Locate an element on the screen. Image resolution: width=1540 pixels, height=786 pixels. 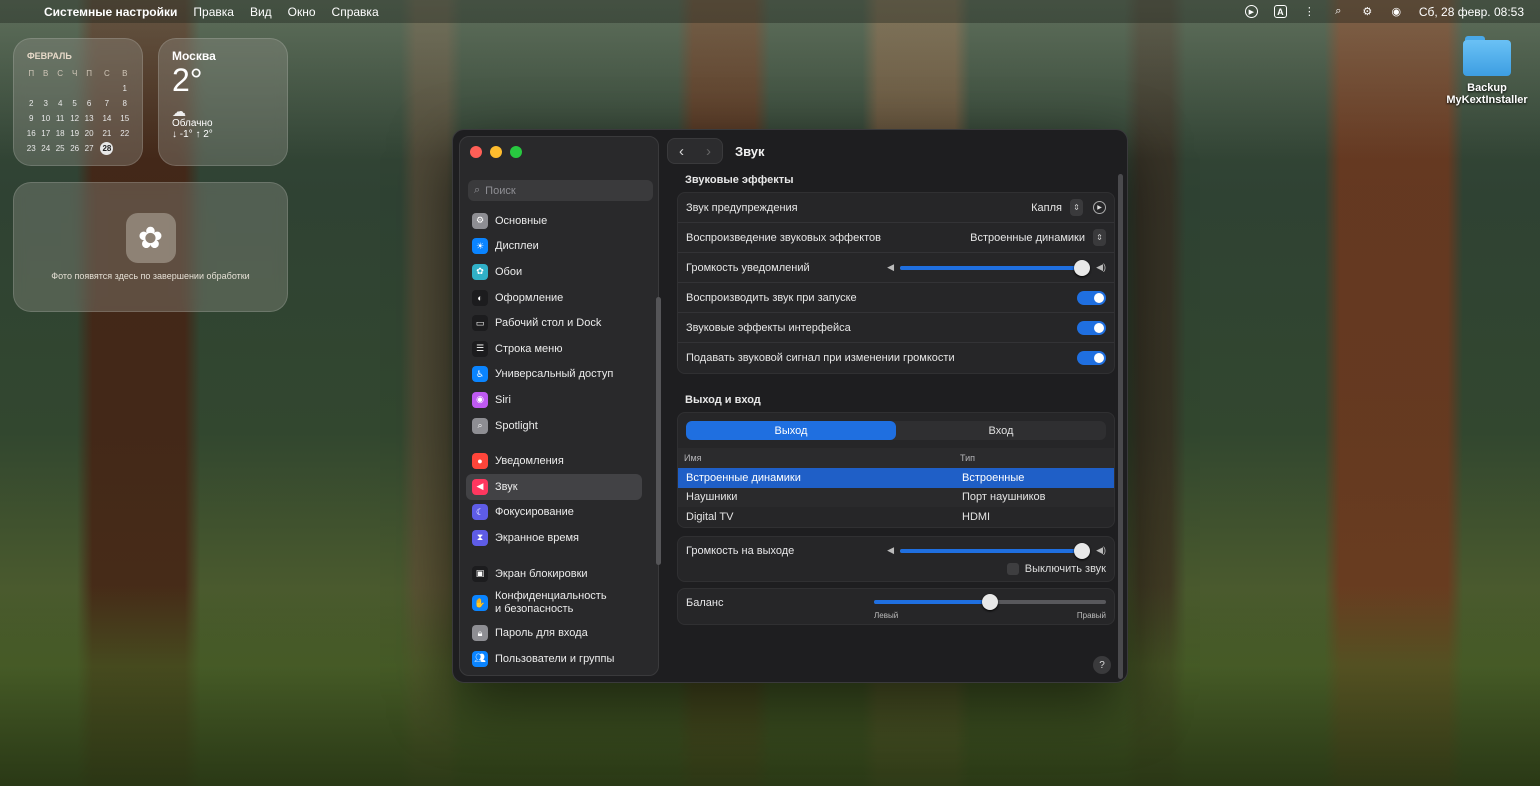
calendar-day: 23 is located at coordinates (31, 148).